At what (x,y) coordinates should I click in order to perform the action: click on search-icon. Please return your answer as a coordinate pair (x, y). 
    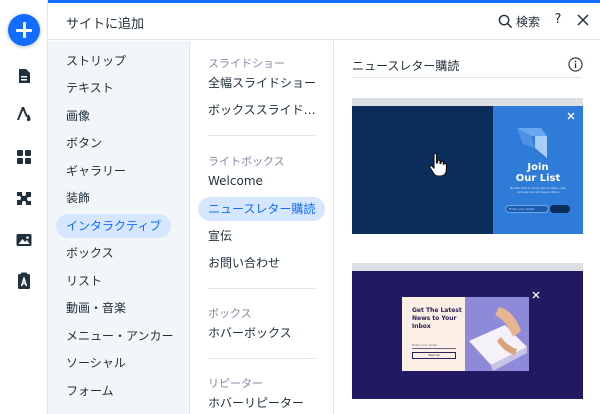
    Looking at the image, I should click on (505, 21).